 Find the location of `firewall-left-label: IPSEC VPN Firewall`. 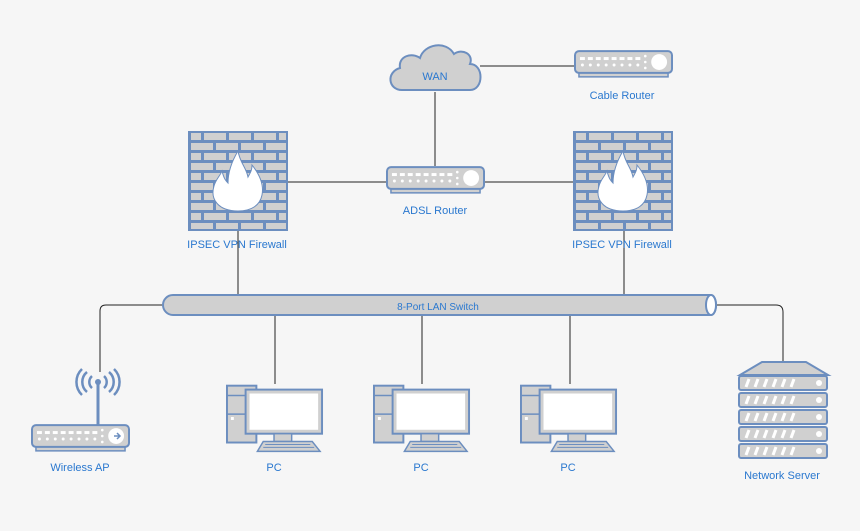

firewall-left-label: IPSEC VPN Firewall is located at coordinates (237, 245).